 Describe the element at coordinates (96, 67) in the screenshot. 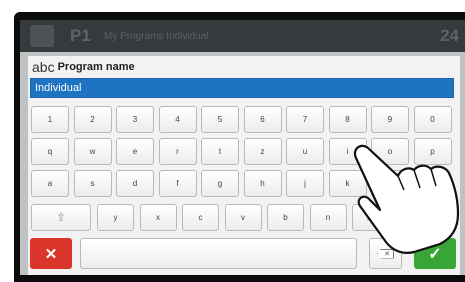

I see `dialog-title-label: Program name` at that location.